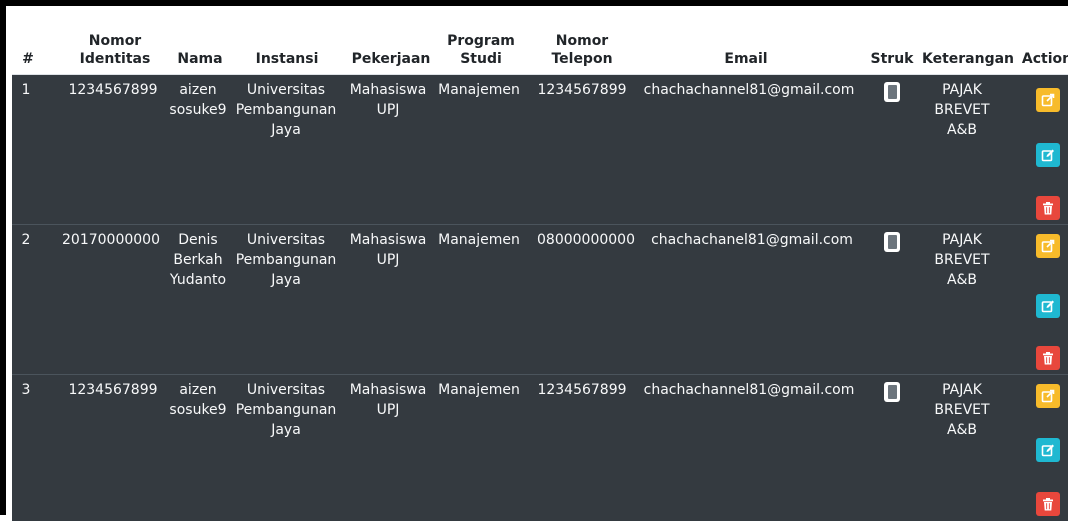 This screenshot has width=1068, height=521. Describe the element at coordinates (391, 59) in the screenshot. I see `header-pekerjaan: Pekerjaan` at that location.